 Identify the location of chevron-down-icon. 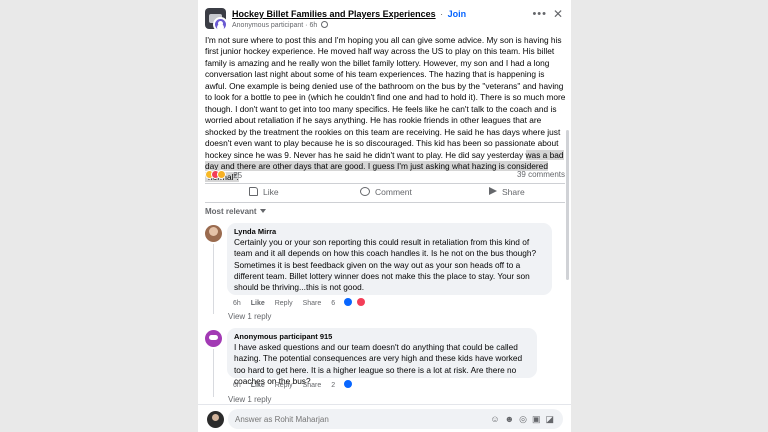
(262, 211).